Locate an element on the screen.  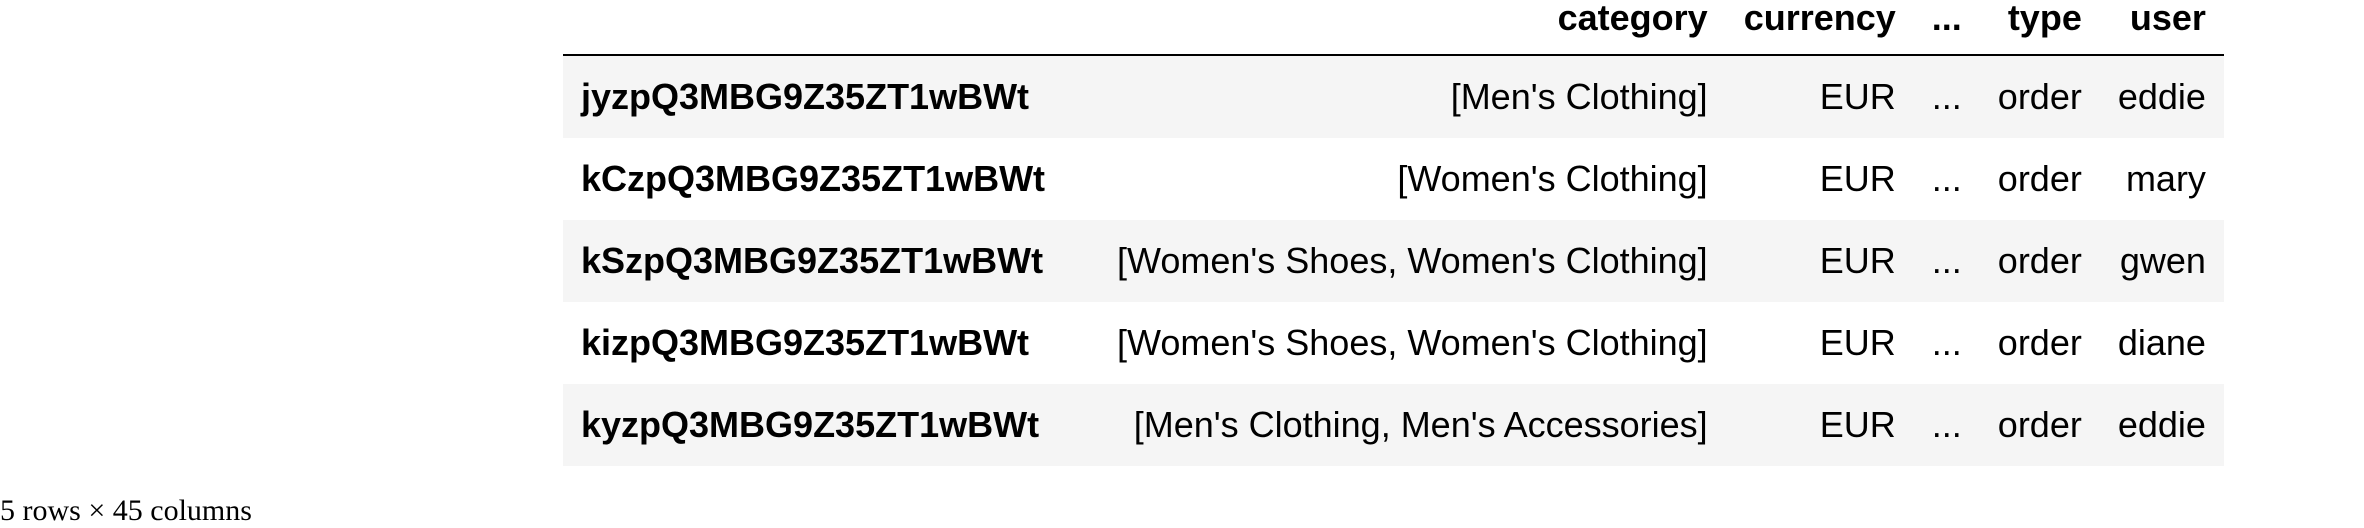
header-row: category currency ... type user is located at coordinates (1393, 28).